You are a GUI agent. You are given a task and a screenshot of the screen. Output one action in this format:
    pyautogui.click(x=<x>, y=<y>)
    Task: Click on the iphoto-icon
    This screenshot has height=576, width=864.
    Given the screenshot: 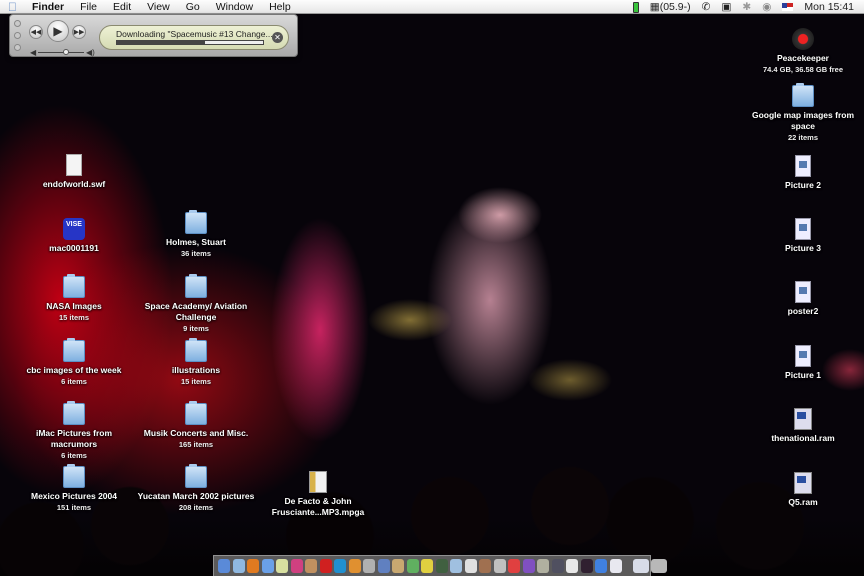 What is the action you would take?
    pyautogui.click(x=485, y=566)
    